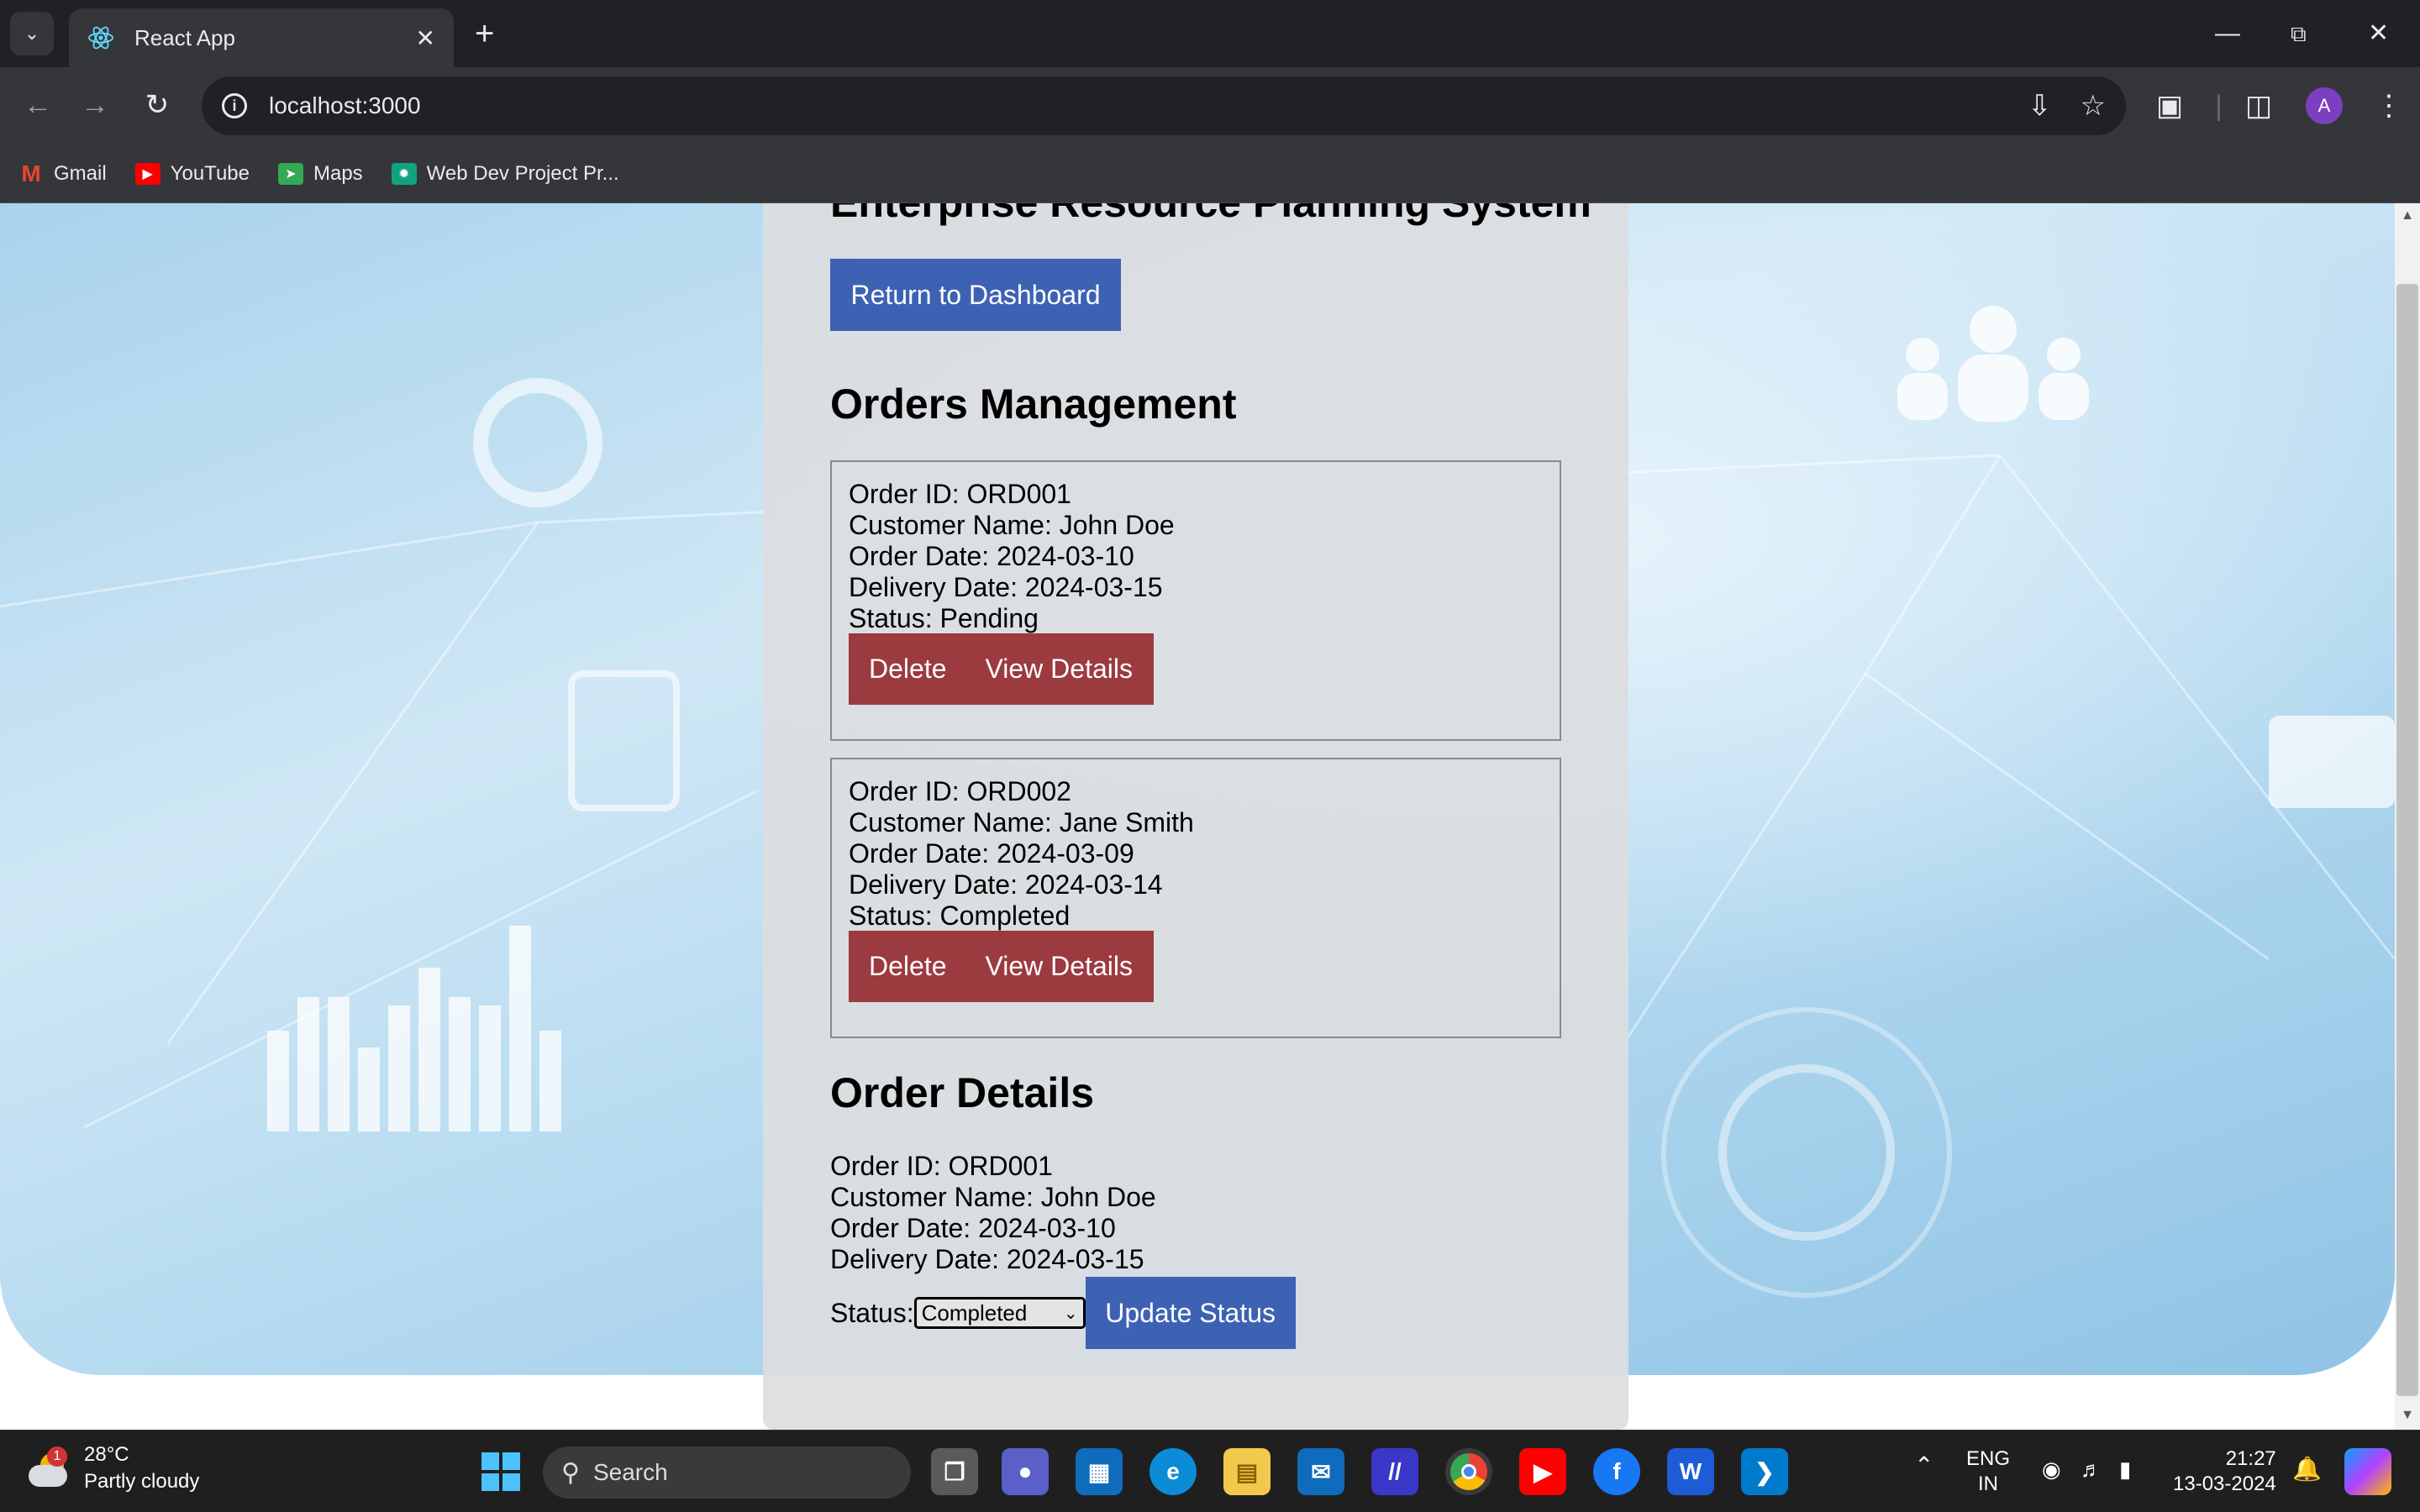 Image resolution: width=2420 pixels, height=1512 pixels. Describe the element at coordinates (38, 105) in the screenshot. I see `back-arrow-icon: ←` at that location.